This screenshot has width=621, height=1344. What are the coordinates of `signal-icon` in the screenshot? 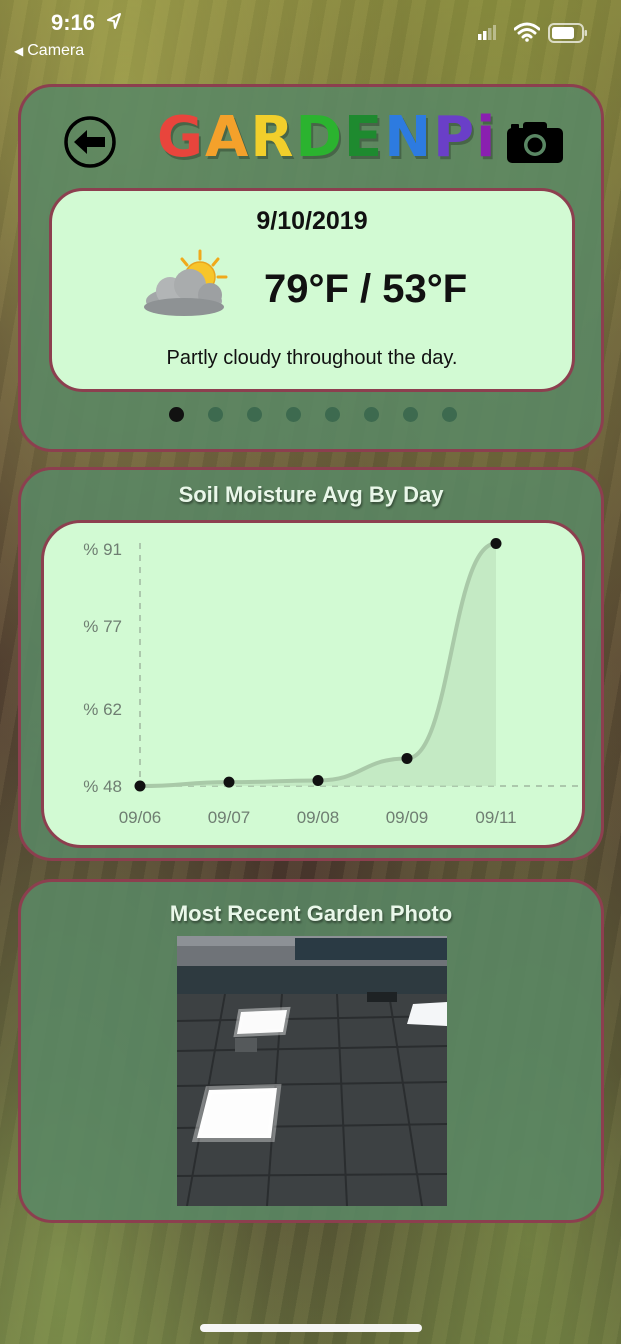 It's located at (487, 32).